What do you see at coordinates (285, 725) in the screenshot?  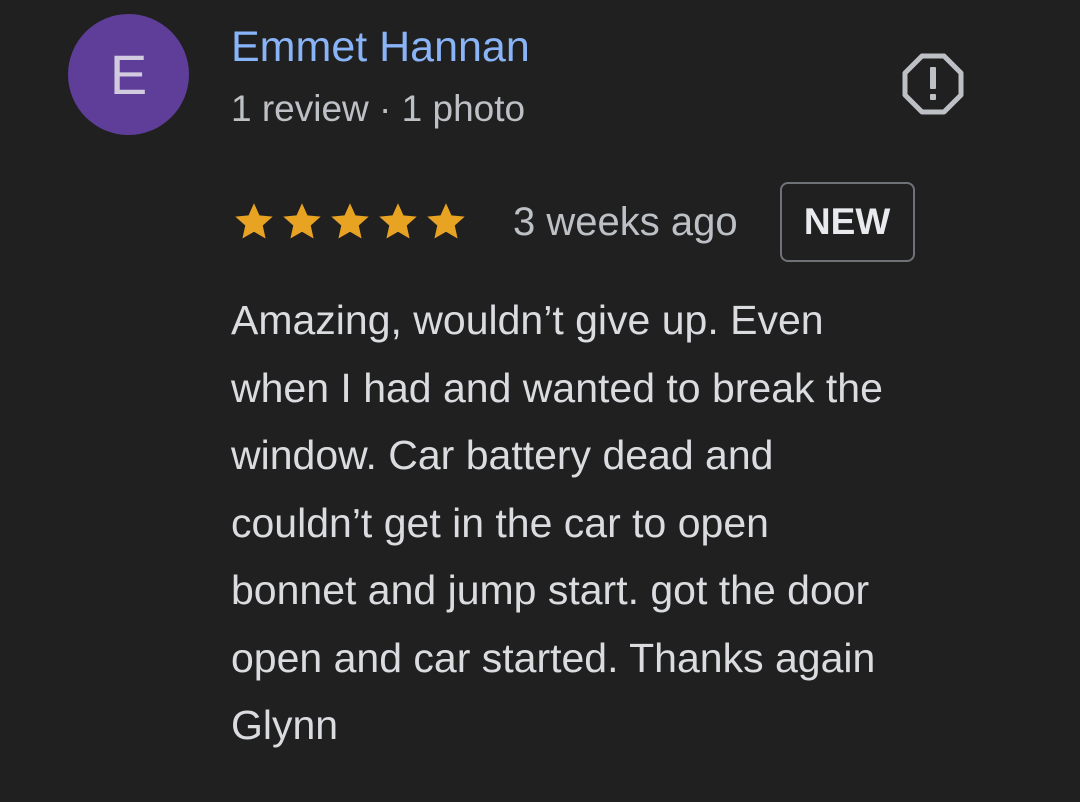 I see `review-text-line: Glynn` at bounding box center [285, 725].